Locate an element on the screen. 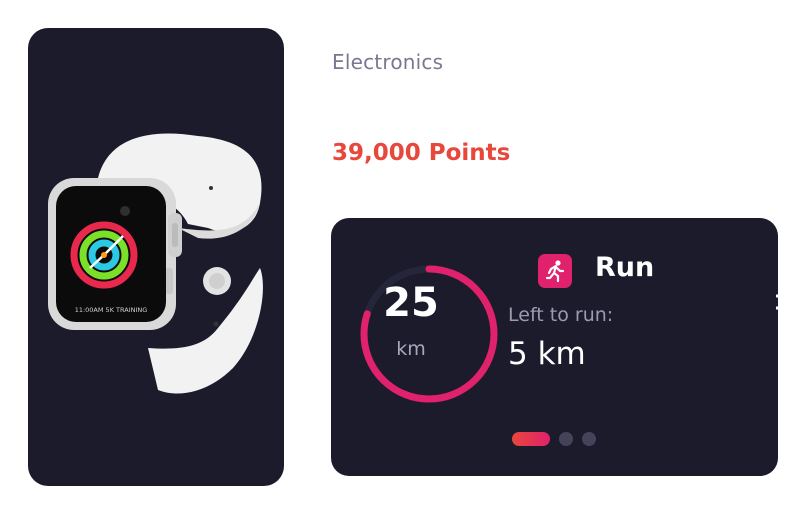  points-price: 39,000 Points is located at coordinates (421, 153).